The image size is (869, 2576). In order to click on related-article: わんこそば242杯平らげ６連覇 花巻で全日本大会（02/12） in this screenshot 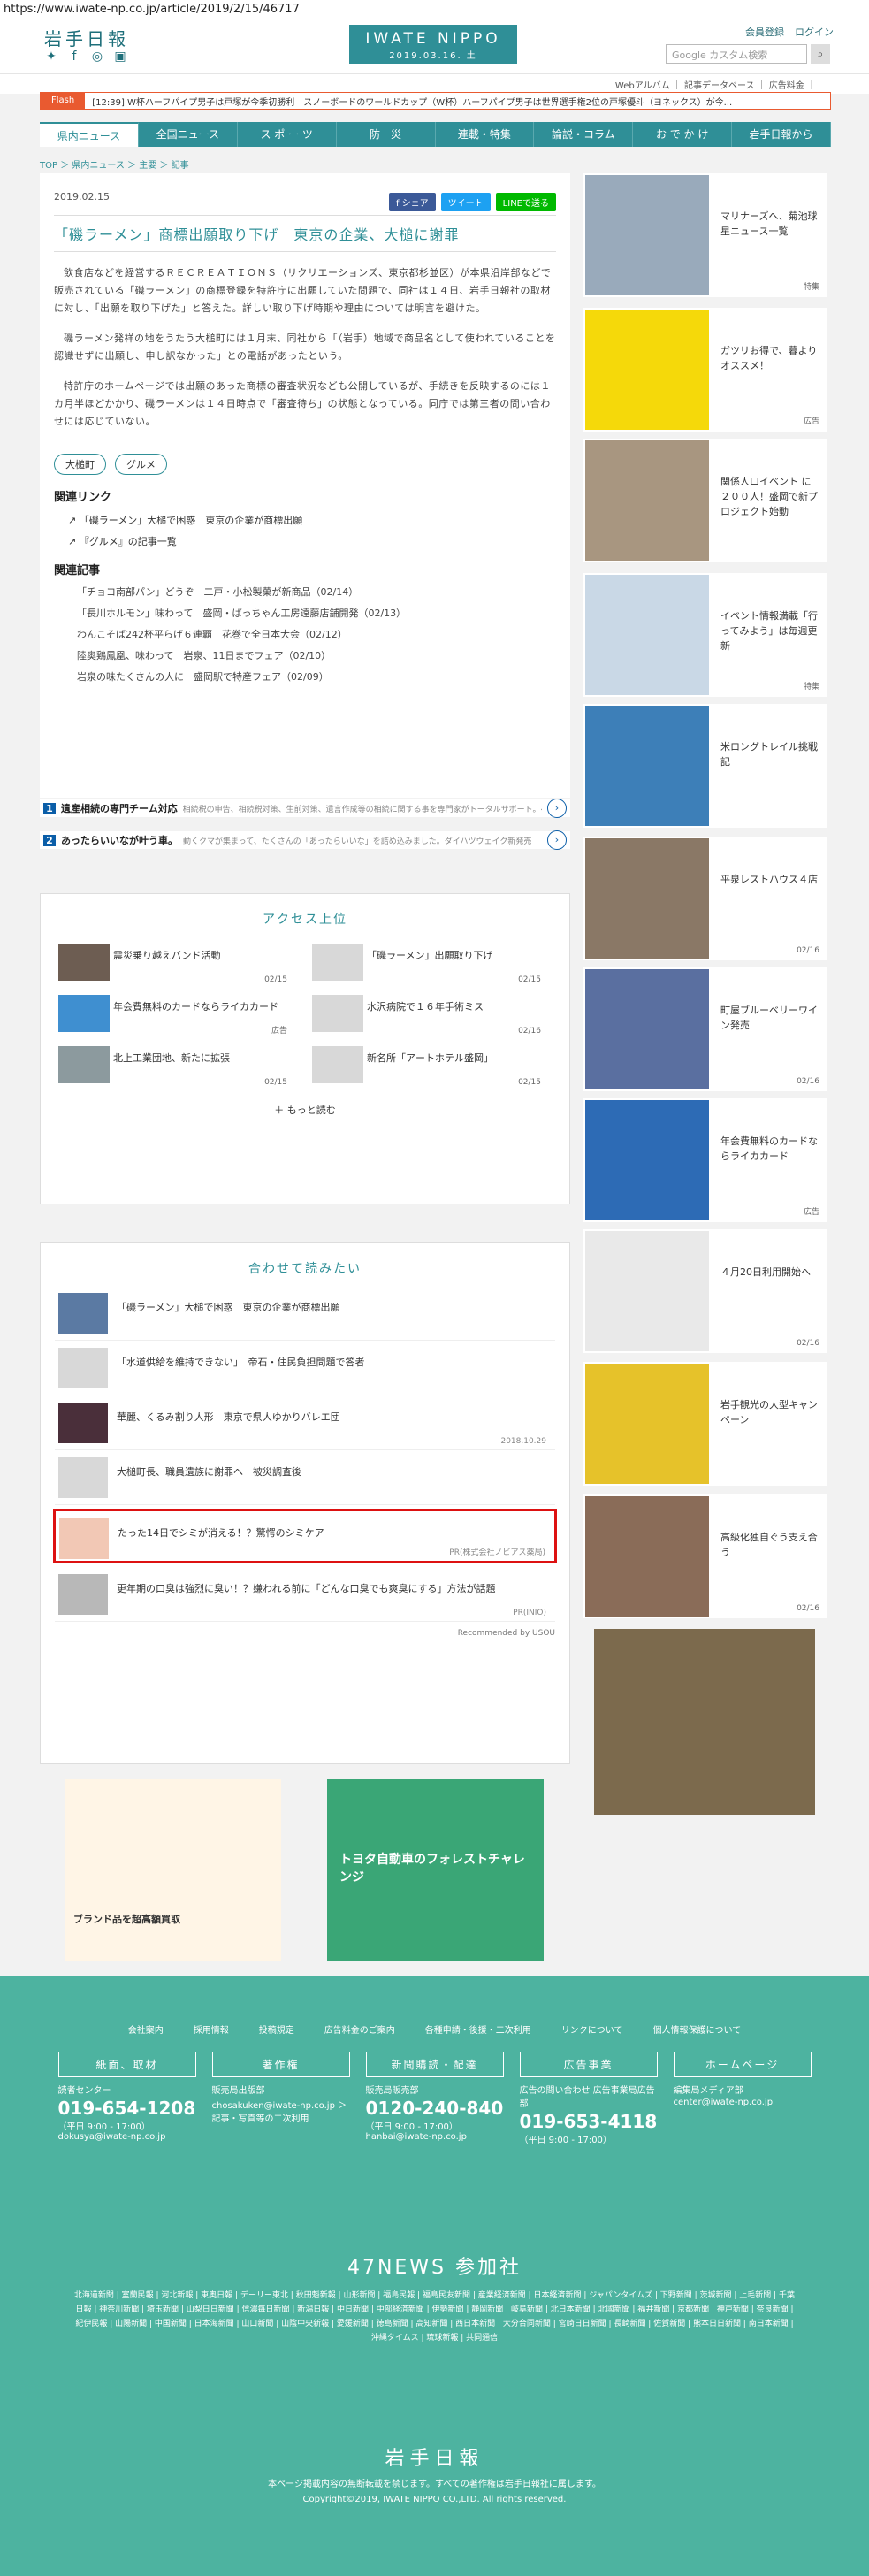, I will do `click(316, 634)`.